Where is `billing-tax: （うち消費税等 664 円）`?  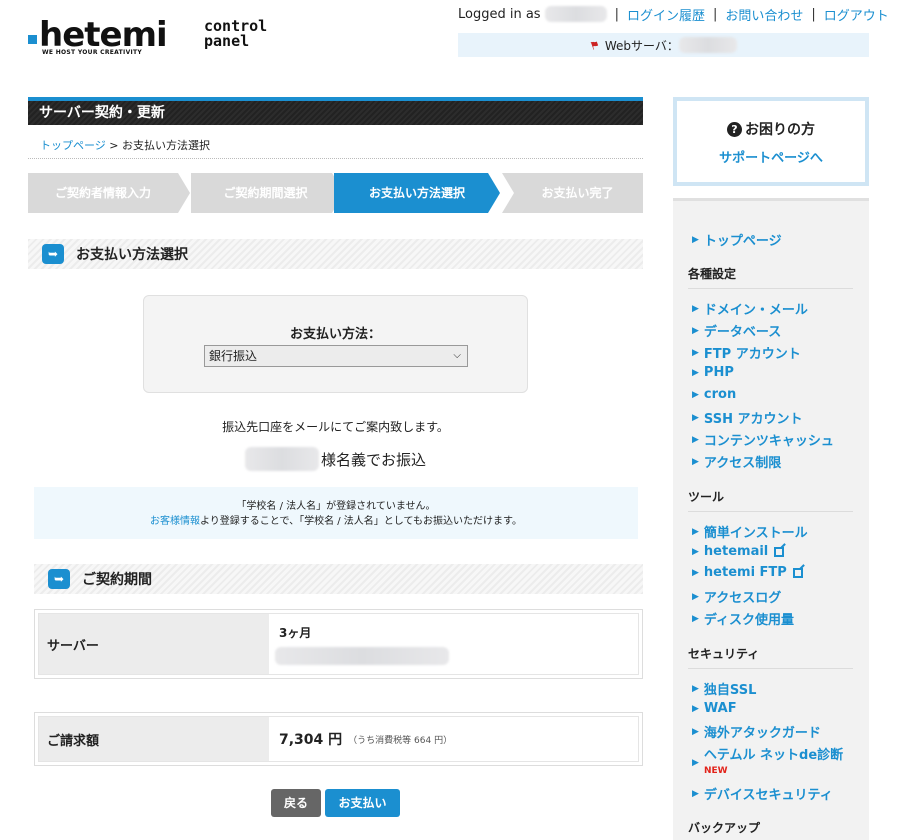
billing-tax: （うち消費税等 664 円） is located at coordinates (400, 740).